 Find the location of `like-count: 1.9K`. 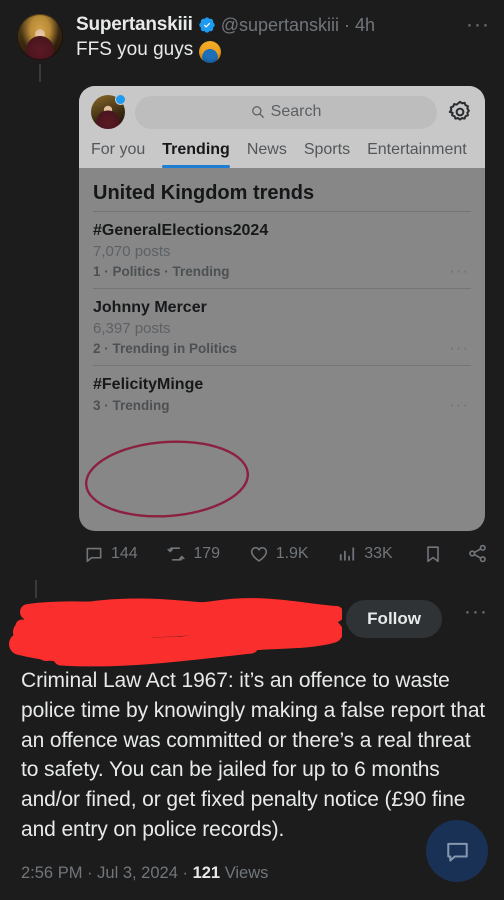

like-count: 1.9K is located at coordinates (292, 553).